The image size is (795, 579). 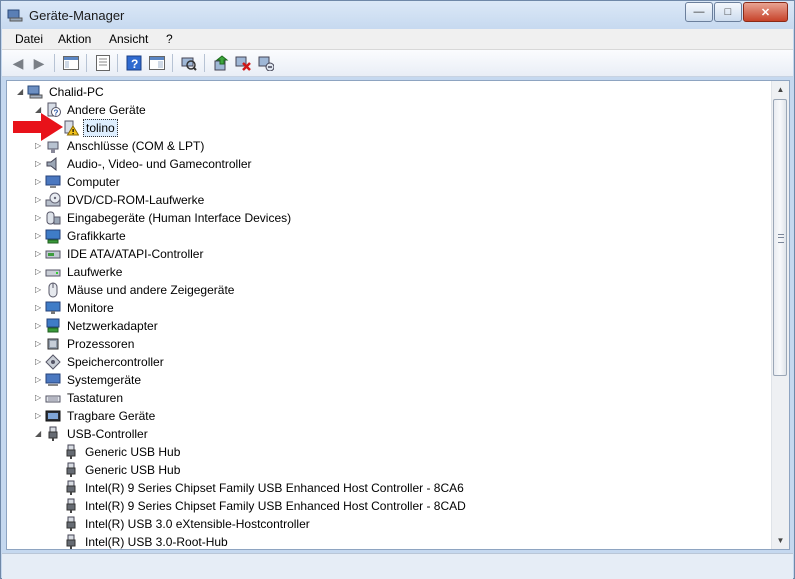 I want to click on scroll-thumb, so click(x=780, y=237).